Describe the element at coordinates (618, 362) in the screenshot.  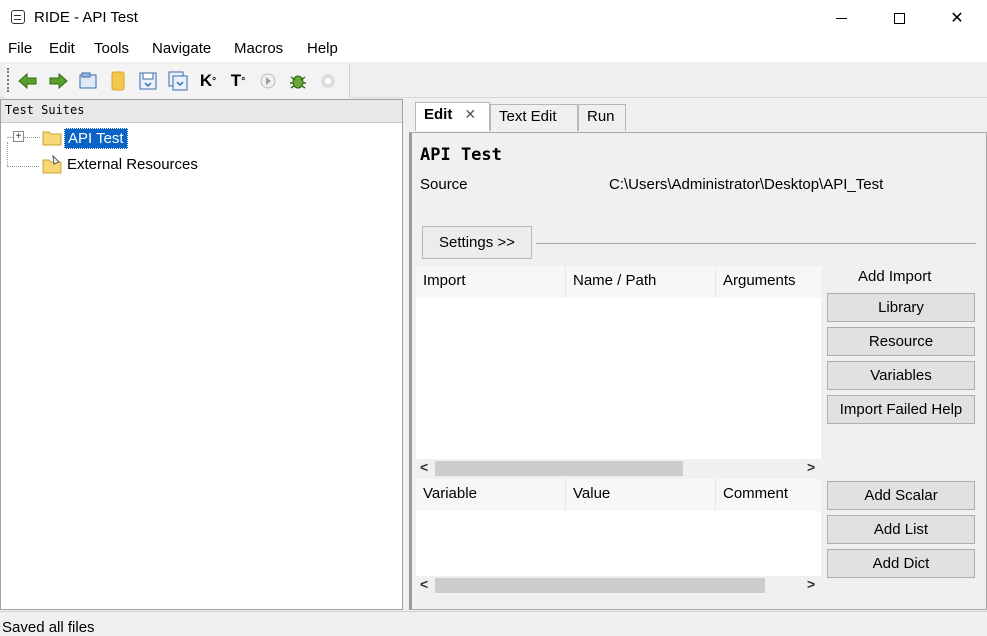
I see `import-grid: Import Name / Path Arguments` at that location.